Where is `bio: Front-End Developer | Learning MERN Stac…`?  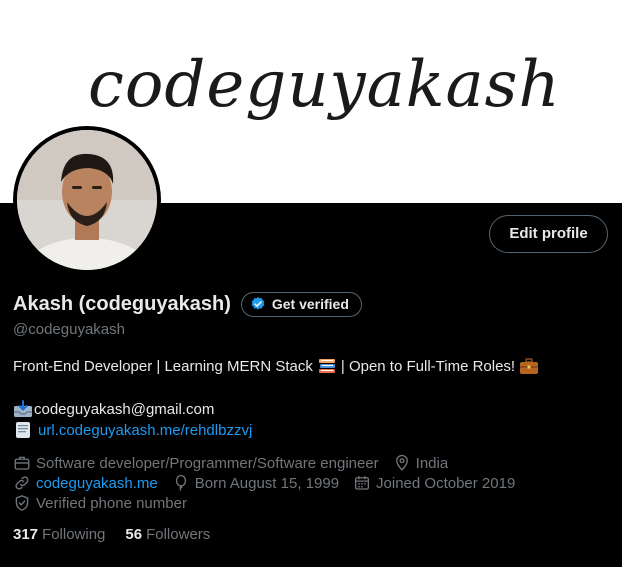 bio: Front-End Developer | Learning MERN Stac… is located at coordinates (278, 366).